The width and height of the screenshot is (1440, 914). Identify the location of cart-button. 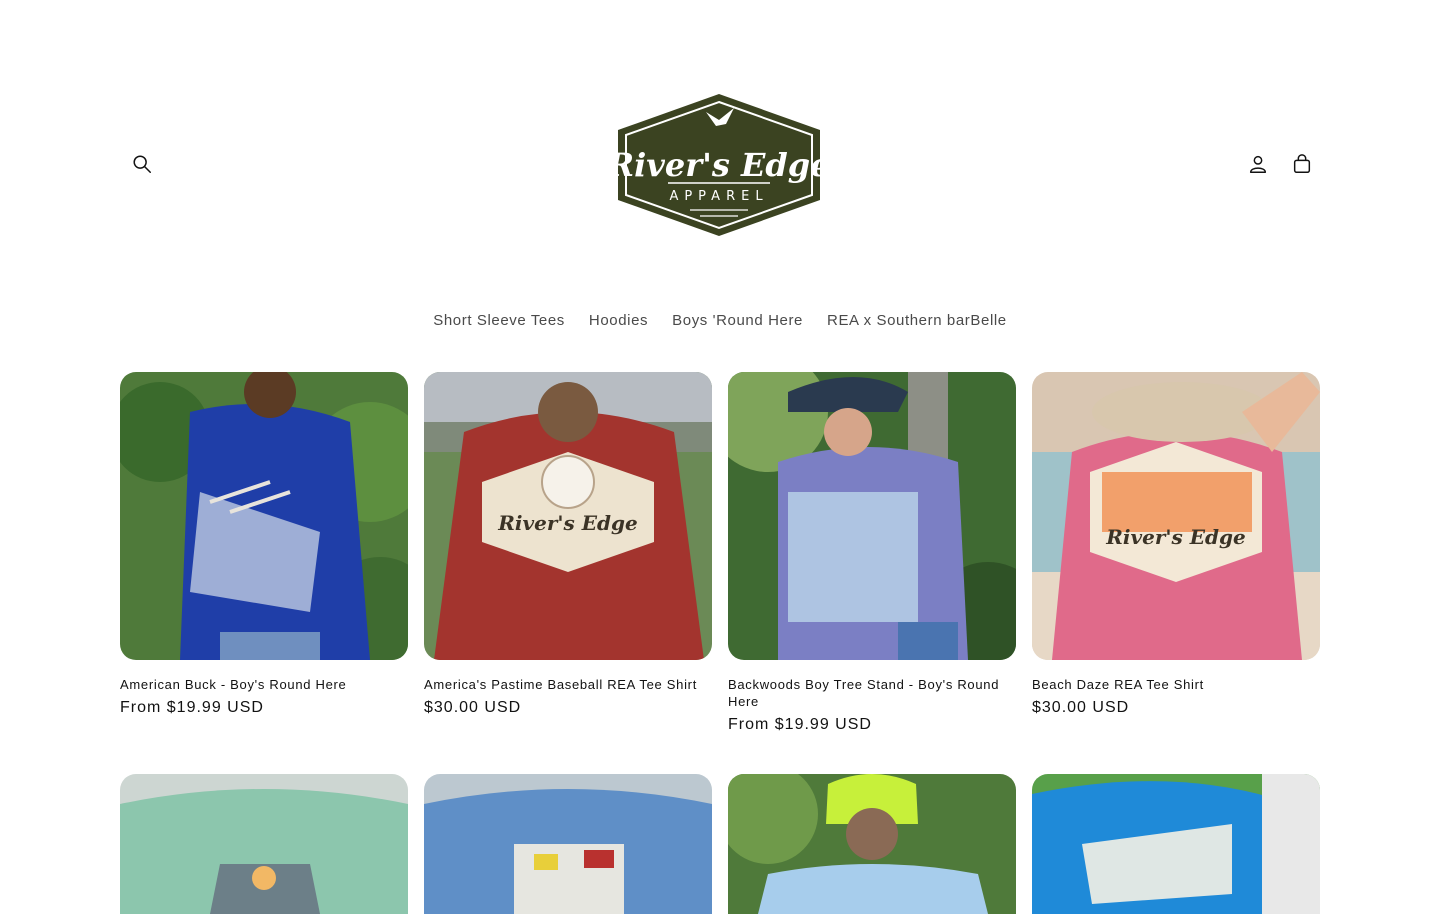
(1302, 164).